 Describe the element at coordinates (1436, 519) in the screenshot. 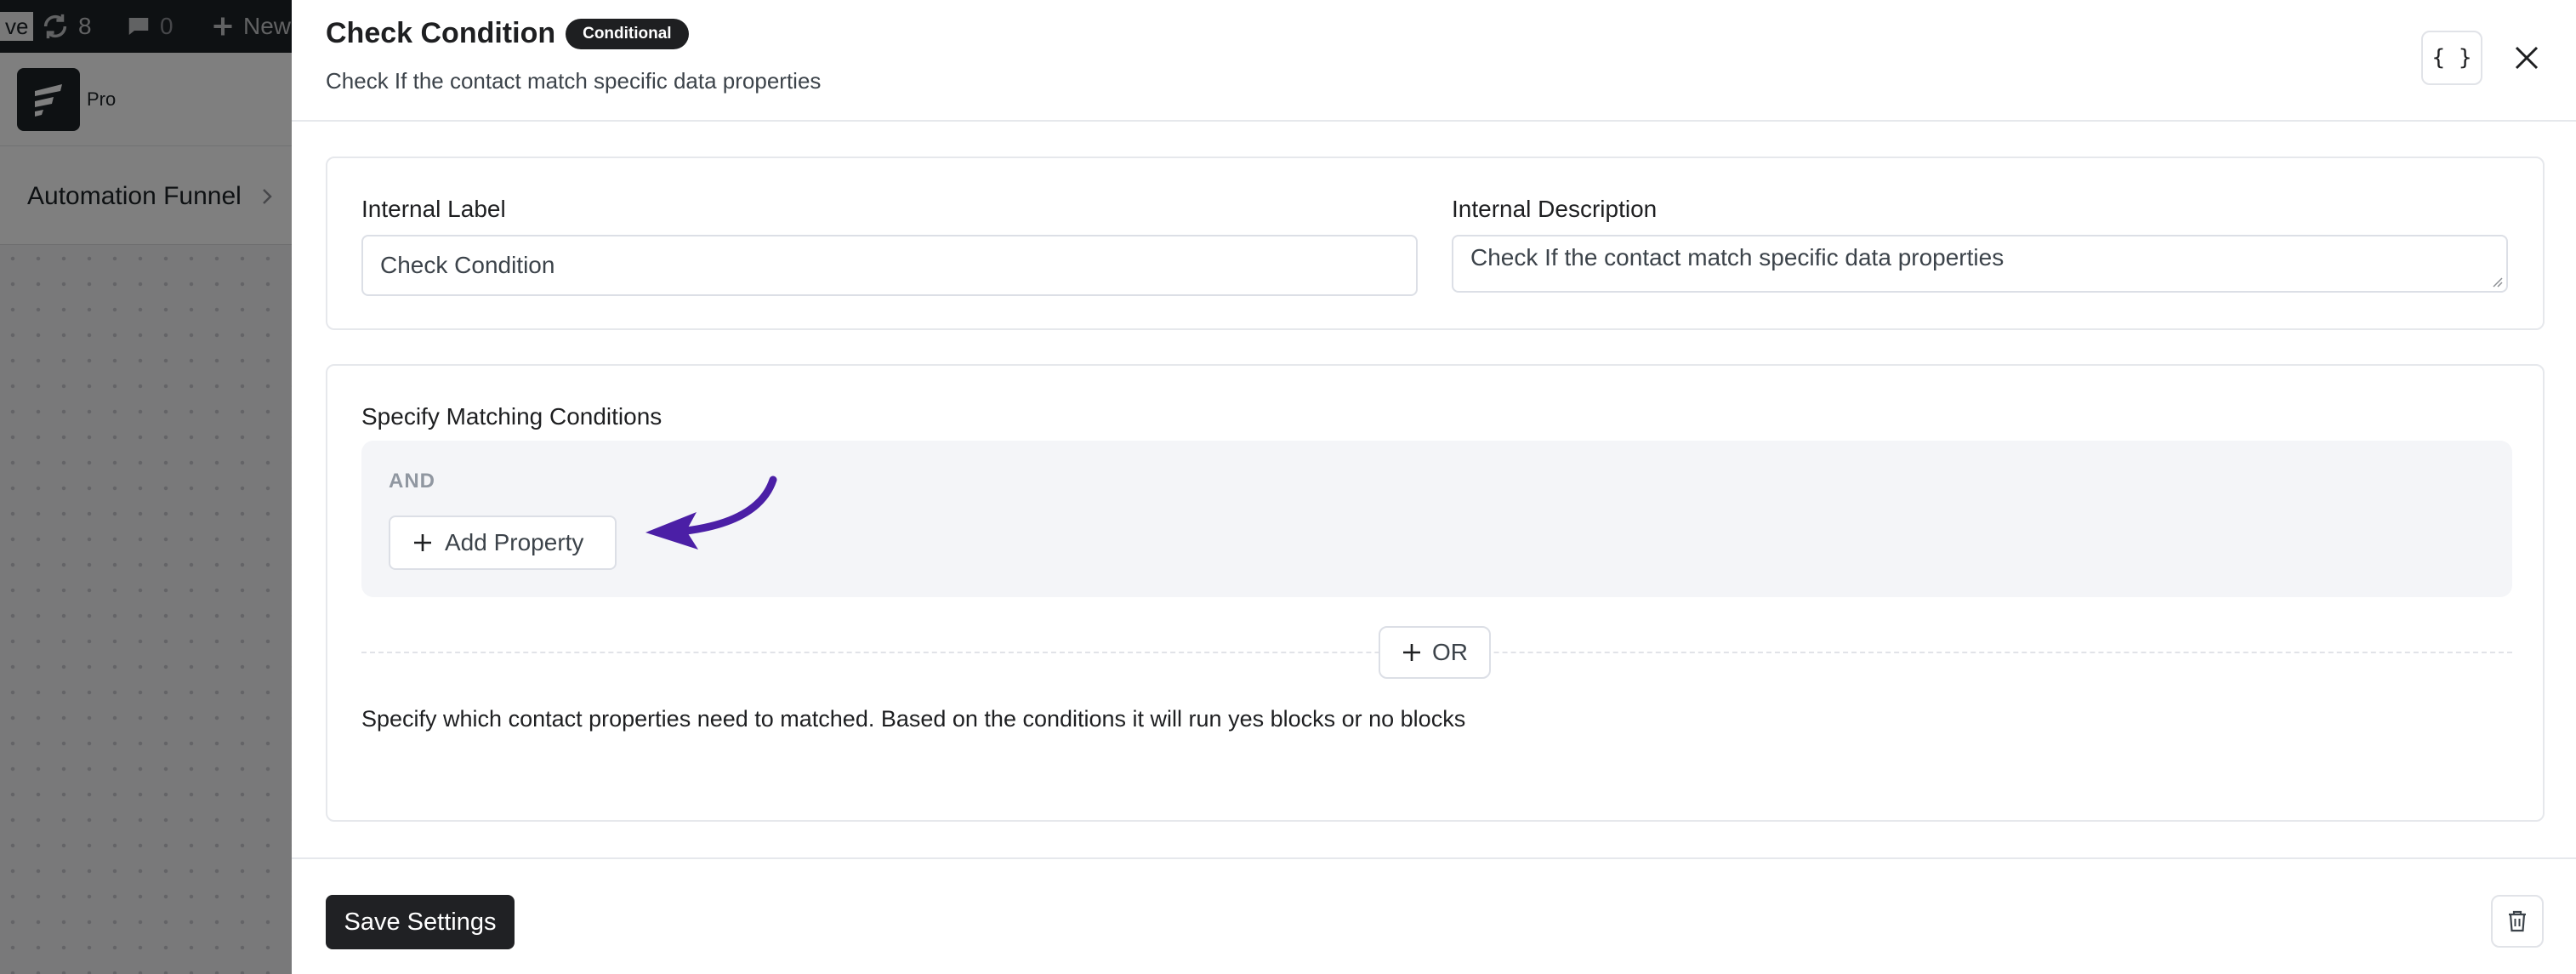

I see `condition-group: AND Add Property` at that location.